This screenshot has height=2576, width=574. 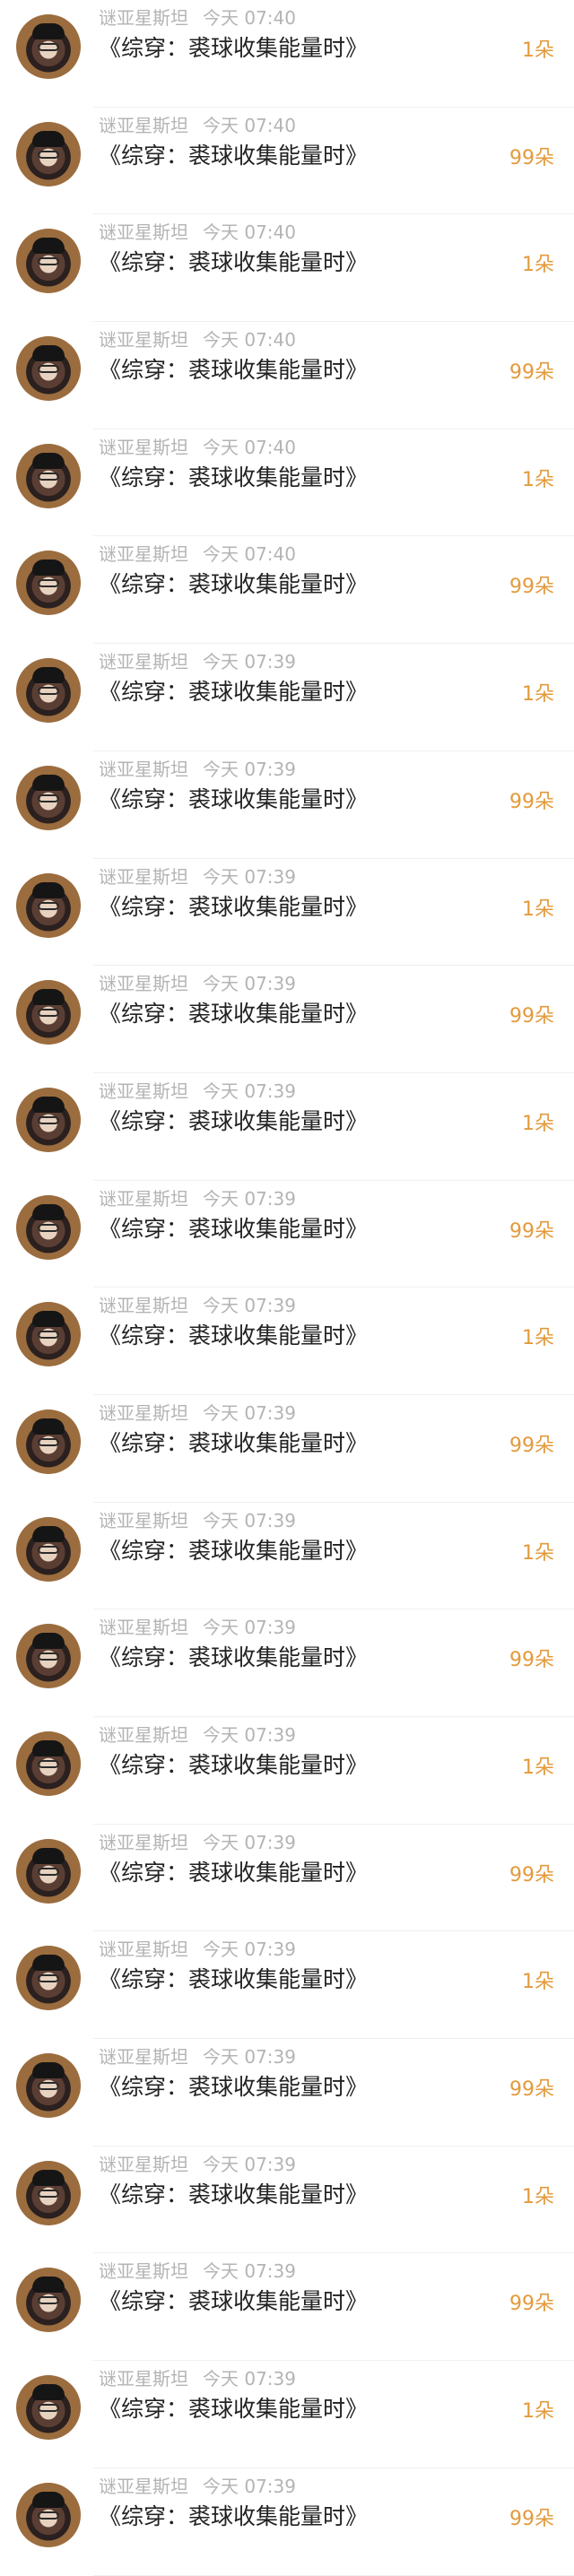 What do you see at coordinates (249, 769) in the screenshot?
I see `timestamp: 今天 07:39` at bounding box center [249, 769].